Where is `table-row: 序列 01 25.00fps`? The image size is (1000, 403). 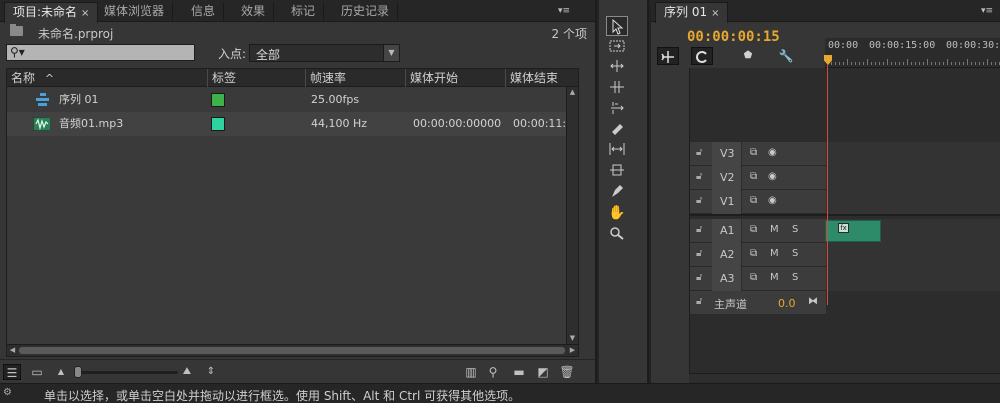 table-row: 序列 01 25.00fps is located at coordinates (286, 100).